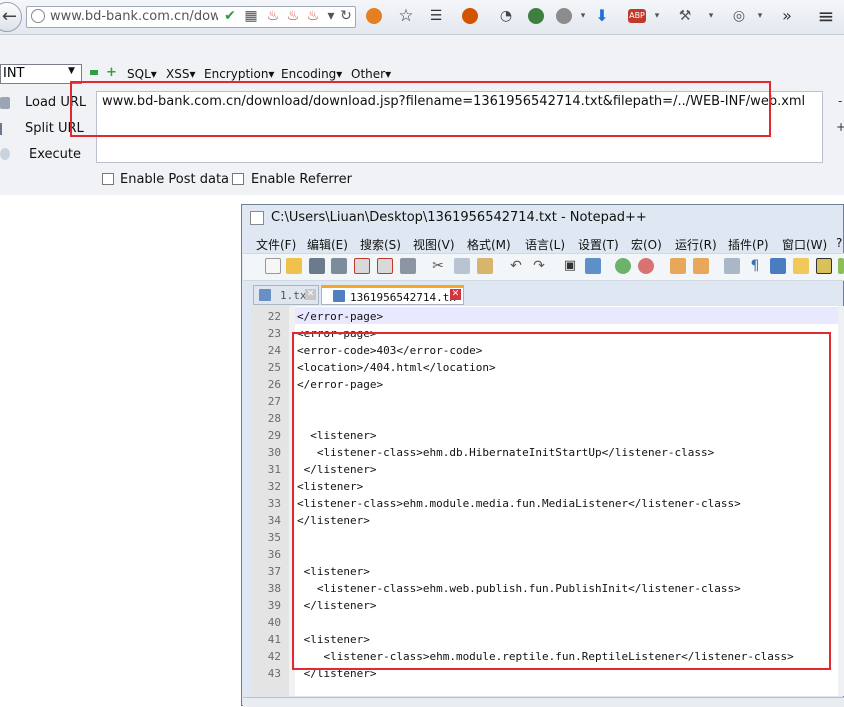 The height and width of the screenshot is (707, 844). What do you see at coordinates (516, 266) in the screenshot?
I see `undo-icon: ↶` at bounding box center [516, 266].